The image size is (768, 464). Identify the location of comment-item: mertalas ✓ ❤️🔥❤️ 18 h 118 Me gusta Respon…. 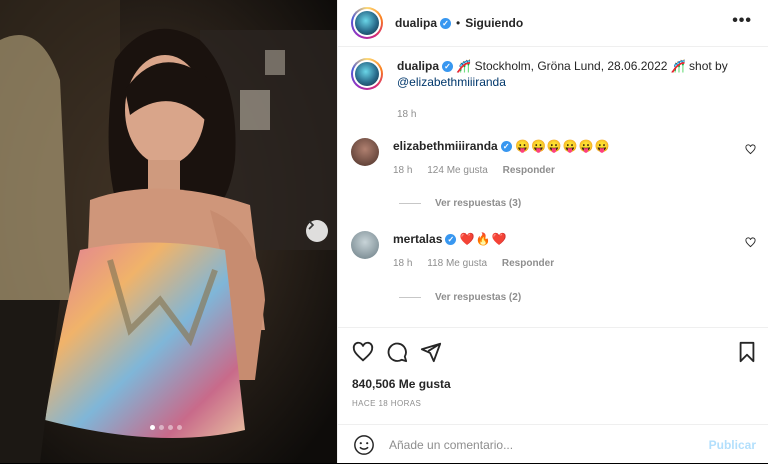
(553, 251).